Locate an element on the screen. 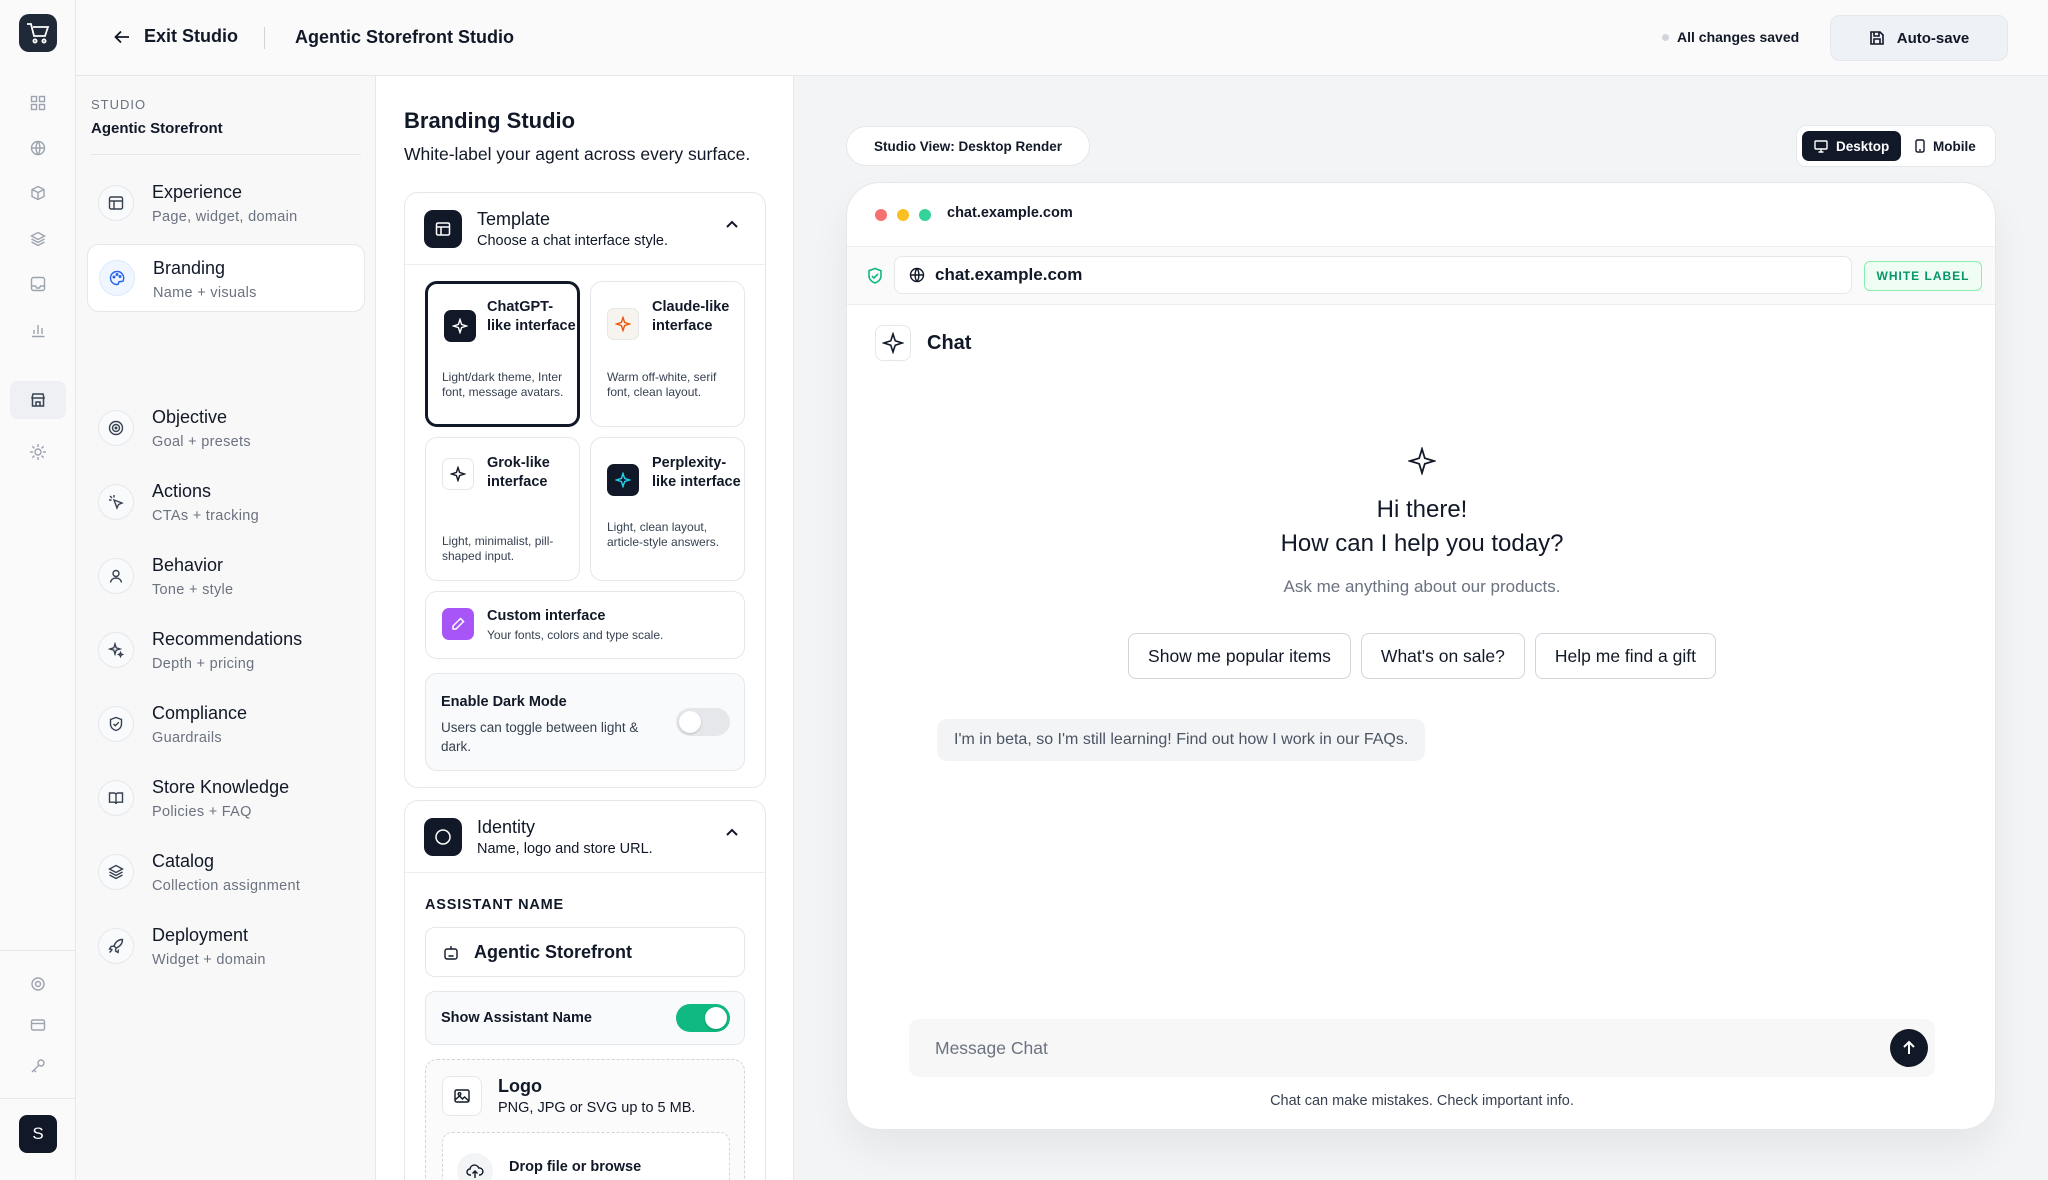  logo-dropzone: Drop file or browse is located at coordinates (586, 1156).